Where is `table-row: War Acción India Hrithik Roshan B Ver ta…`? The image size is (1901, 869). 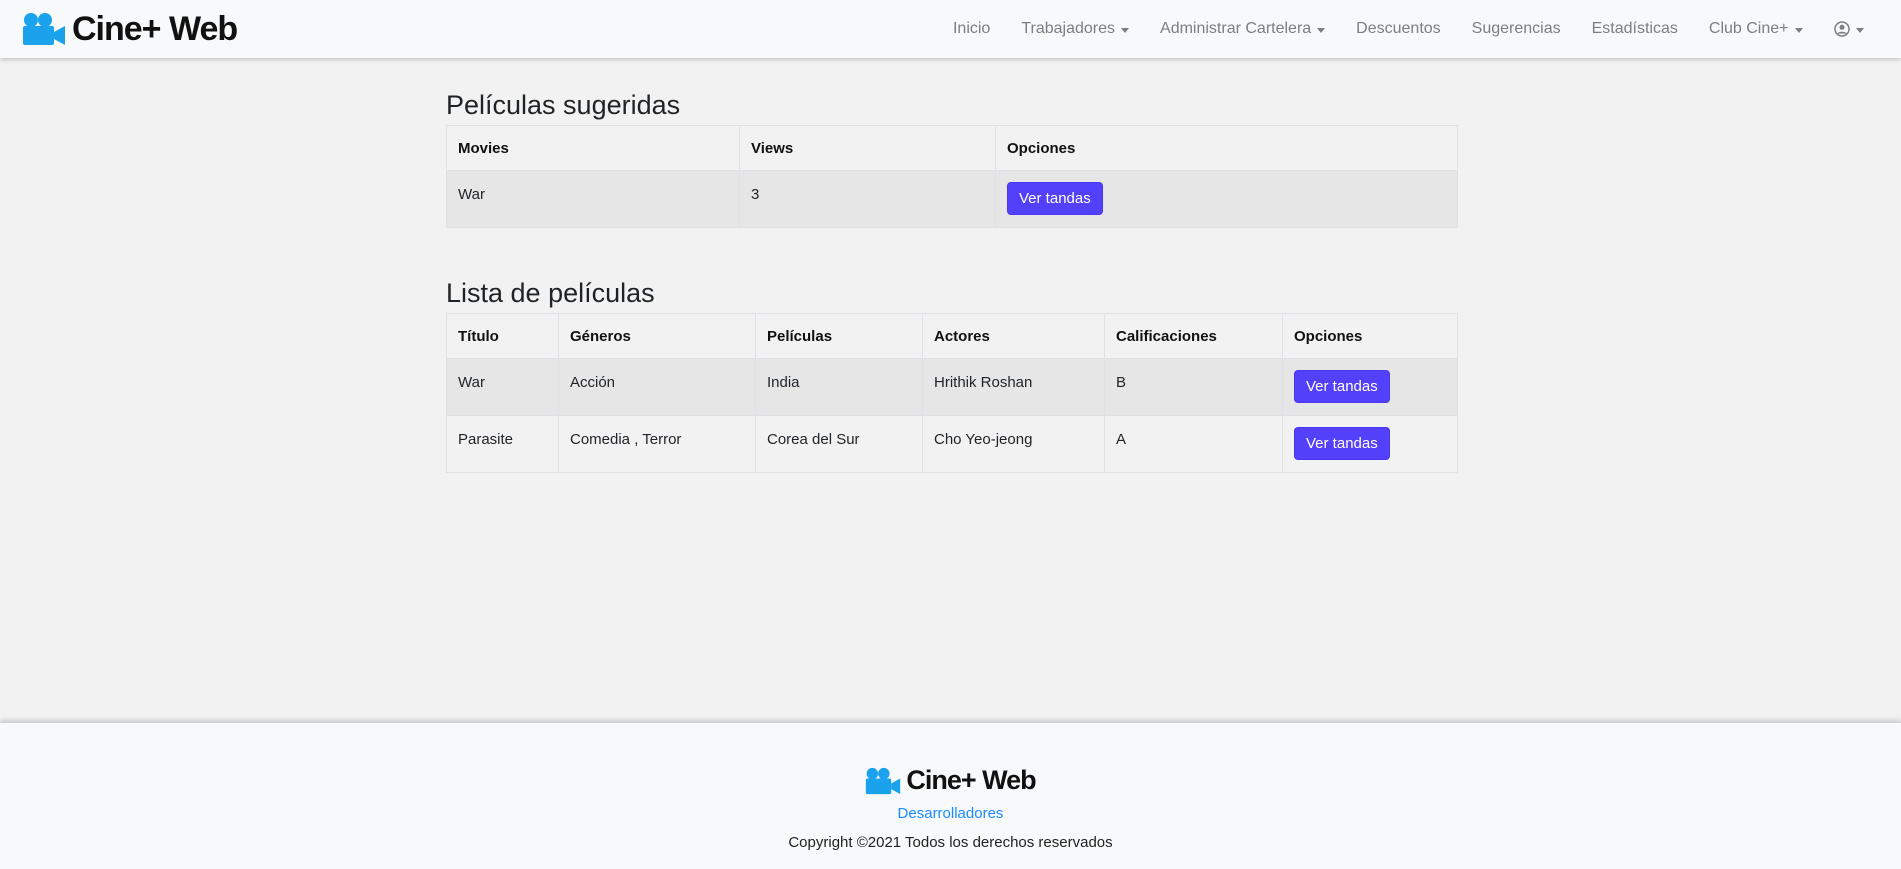
table-row: War Acción India Hrithik Roshan B Ver ta… is located at coordinates (952, 387).